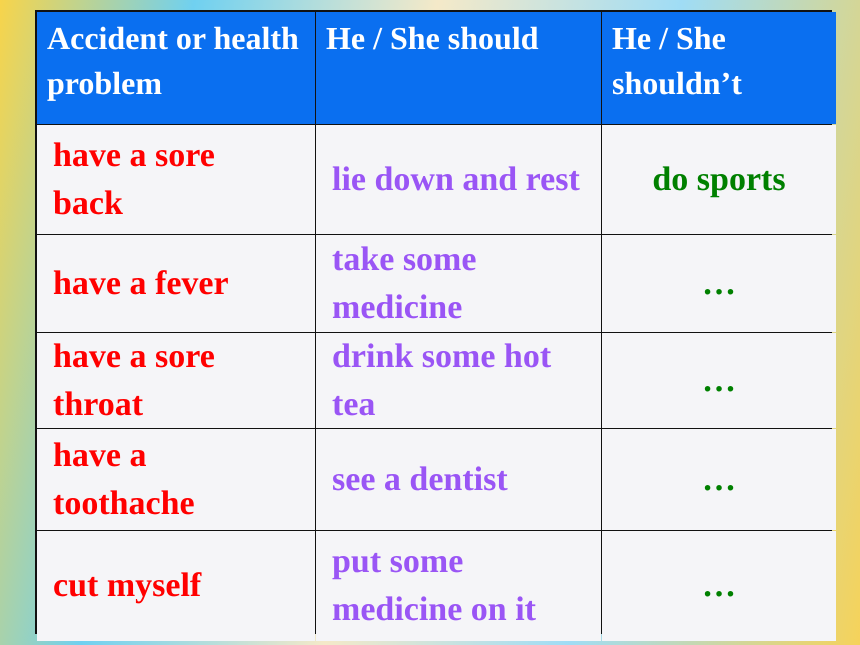 The width and height of the screenshot is (860, 645). What do you see at coordinates (127, 586) in the screenshot?
I see `problem-text: cut myself` at bounding box center [127, 586].